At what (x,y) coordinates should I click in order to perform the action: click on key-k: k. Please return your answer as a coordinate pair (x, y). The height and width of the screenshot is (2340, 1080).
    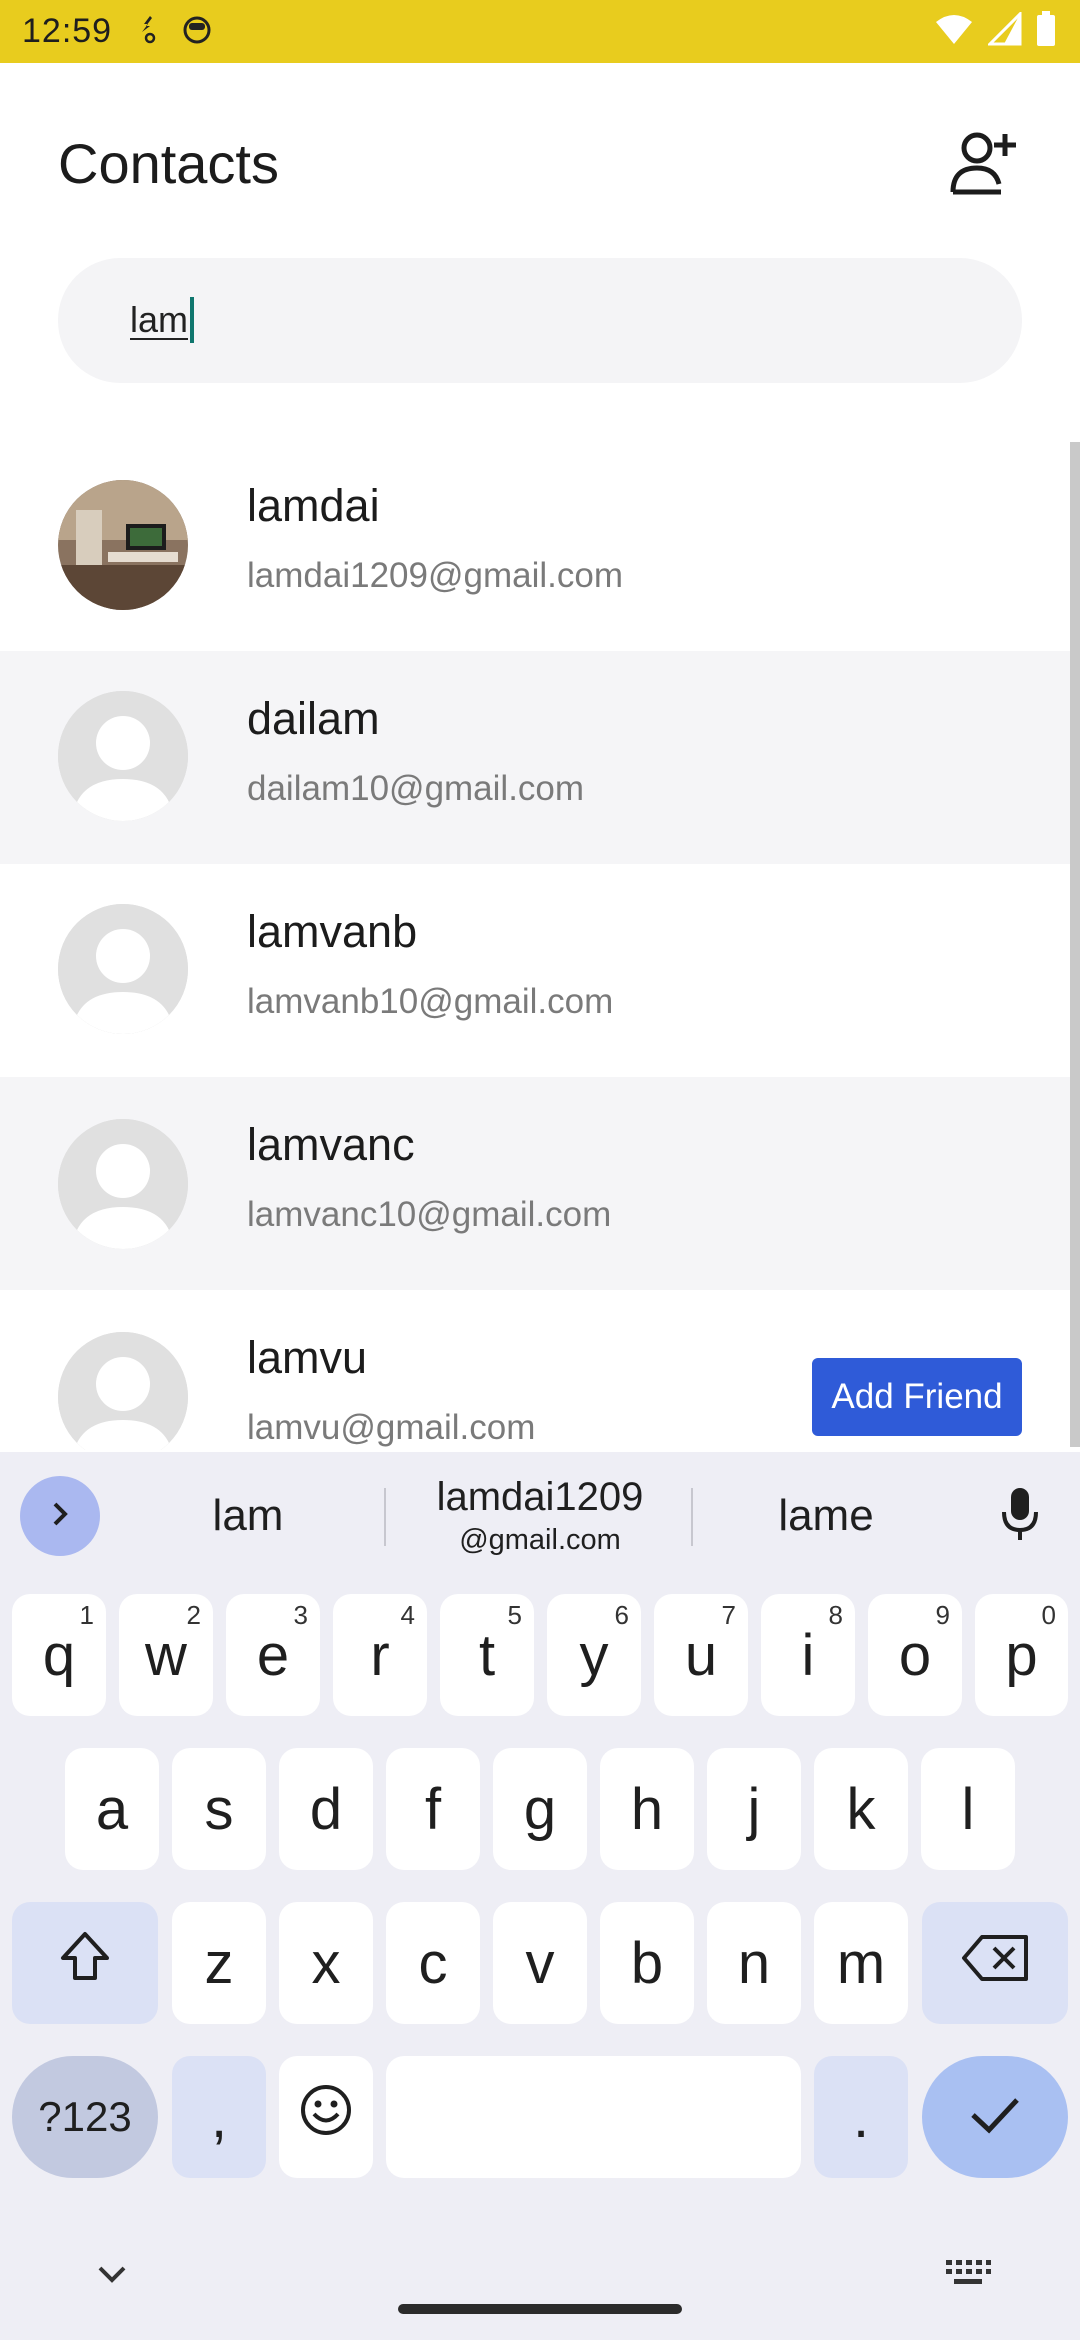
    Looking at the image, I should click on (861, 1809).